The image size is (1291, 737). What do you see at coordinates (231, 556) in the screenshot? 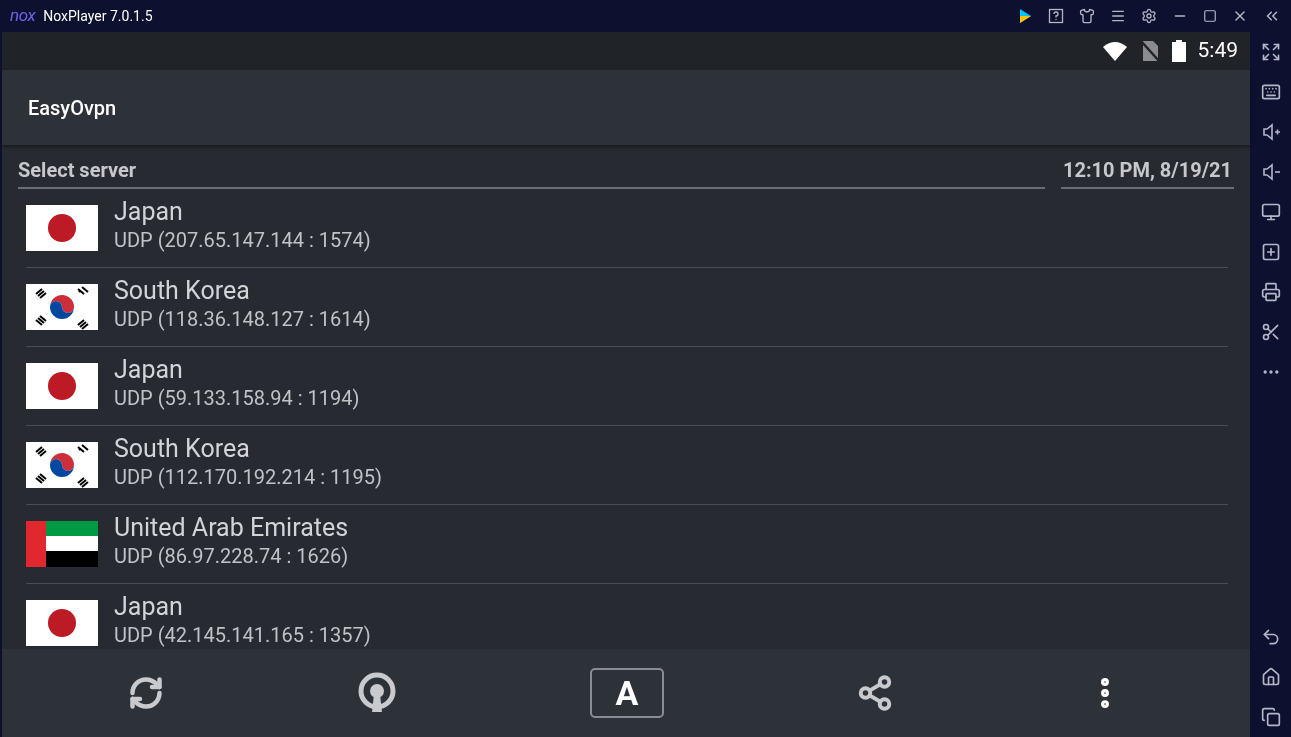
I see `server-address: UDP (86.97.228.74 : 1626)` at bounding box center [231, 556].